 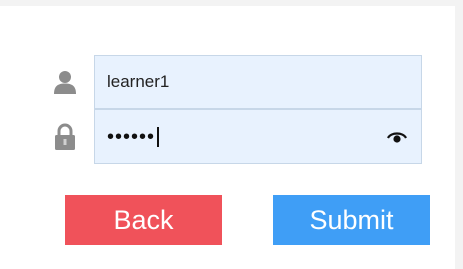 What do you see at coordinates (258, 82) in the screenshot?
I see `username-input: learner1` at bounding box center [258, 82].